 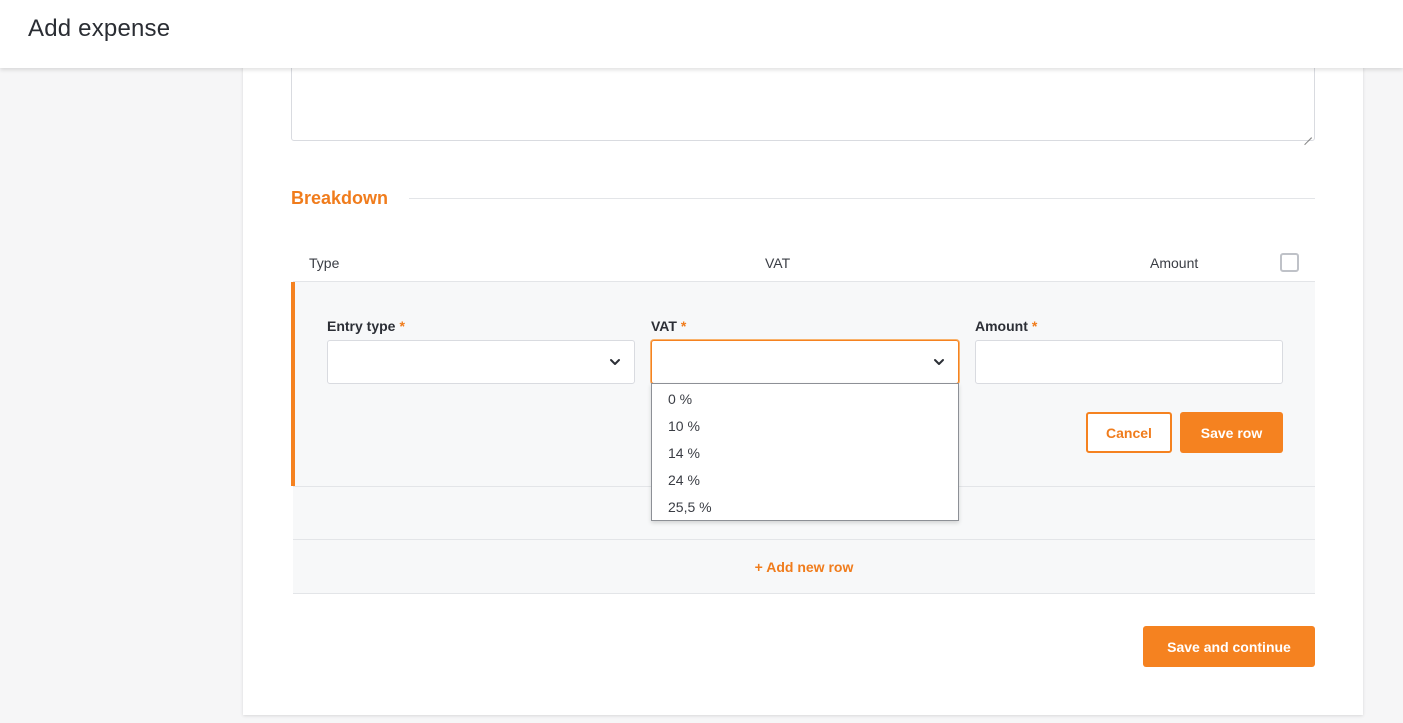 I want to click on add-new-row-label: + Add new row, so click(x=804, y=566).